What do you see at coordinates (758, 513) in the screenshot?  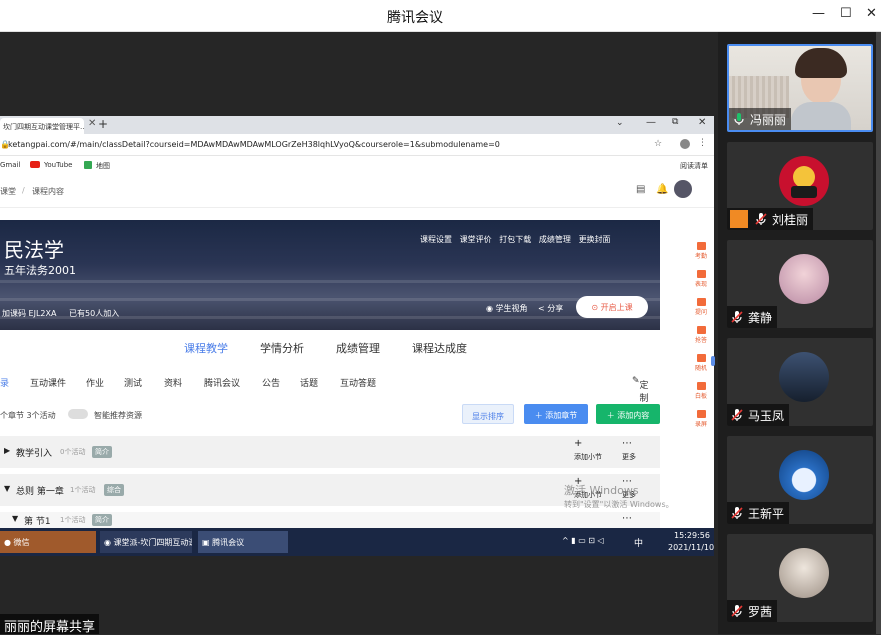 I see `participant-name-bar: 王新平` at bounding box center [758, 513].